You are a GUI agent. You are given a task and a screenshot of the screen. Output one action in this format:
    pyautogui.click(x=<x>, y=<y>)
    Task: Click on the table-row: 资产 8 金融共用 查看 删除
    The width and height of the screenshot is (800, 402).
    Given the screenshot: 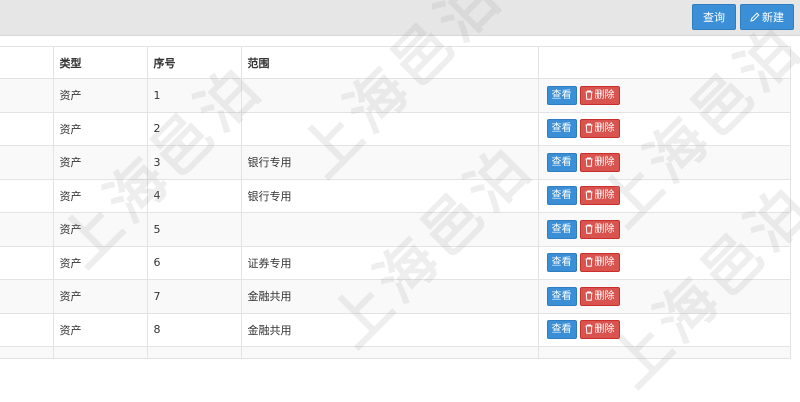 What is the action you would take?
    pyautogui.click(x=395, y=329)
    